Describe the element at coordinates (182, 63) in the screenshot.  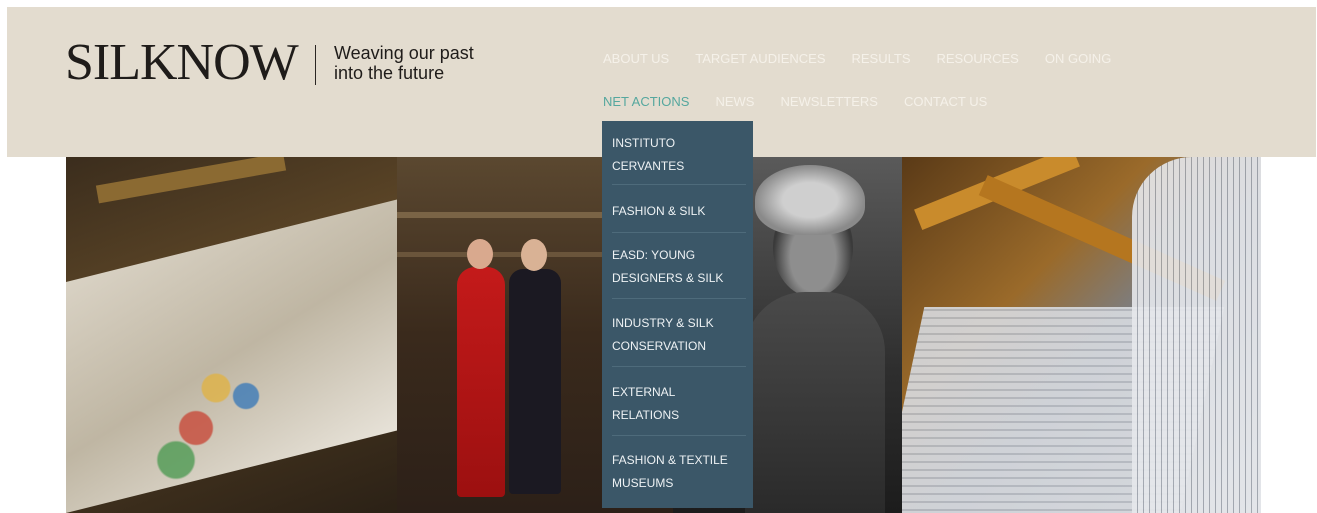
I see `site-logo: SILKNOW` at that location.